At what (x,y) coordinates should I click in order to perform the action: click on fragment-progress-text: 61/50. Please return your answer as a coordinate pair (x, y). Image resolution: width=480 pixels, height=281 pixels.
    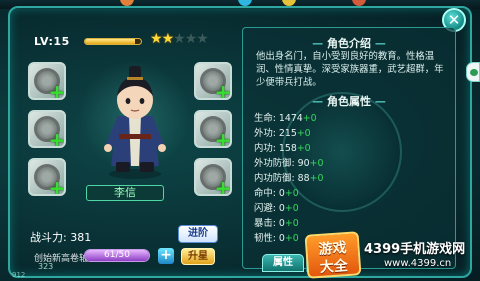
    Looking at the image, I should click on (117, 255).